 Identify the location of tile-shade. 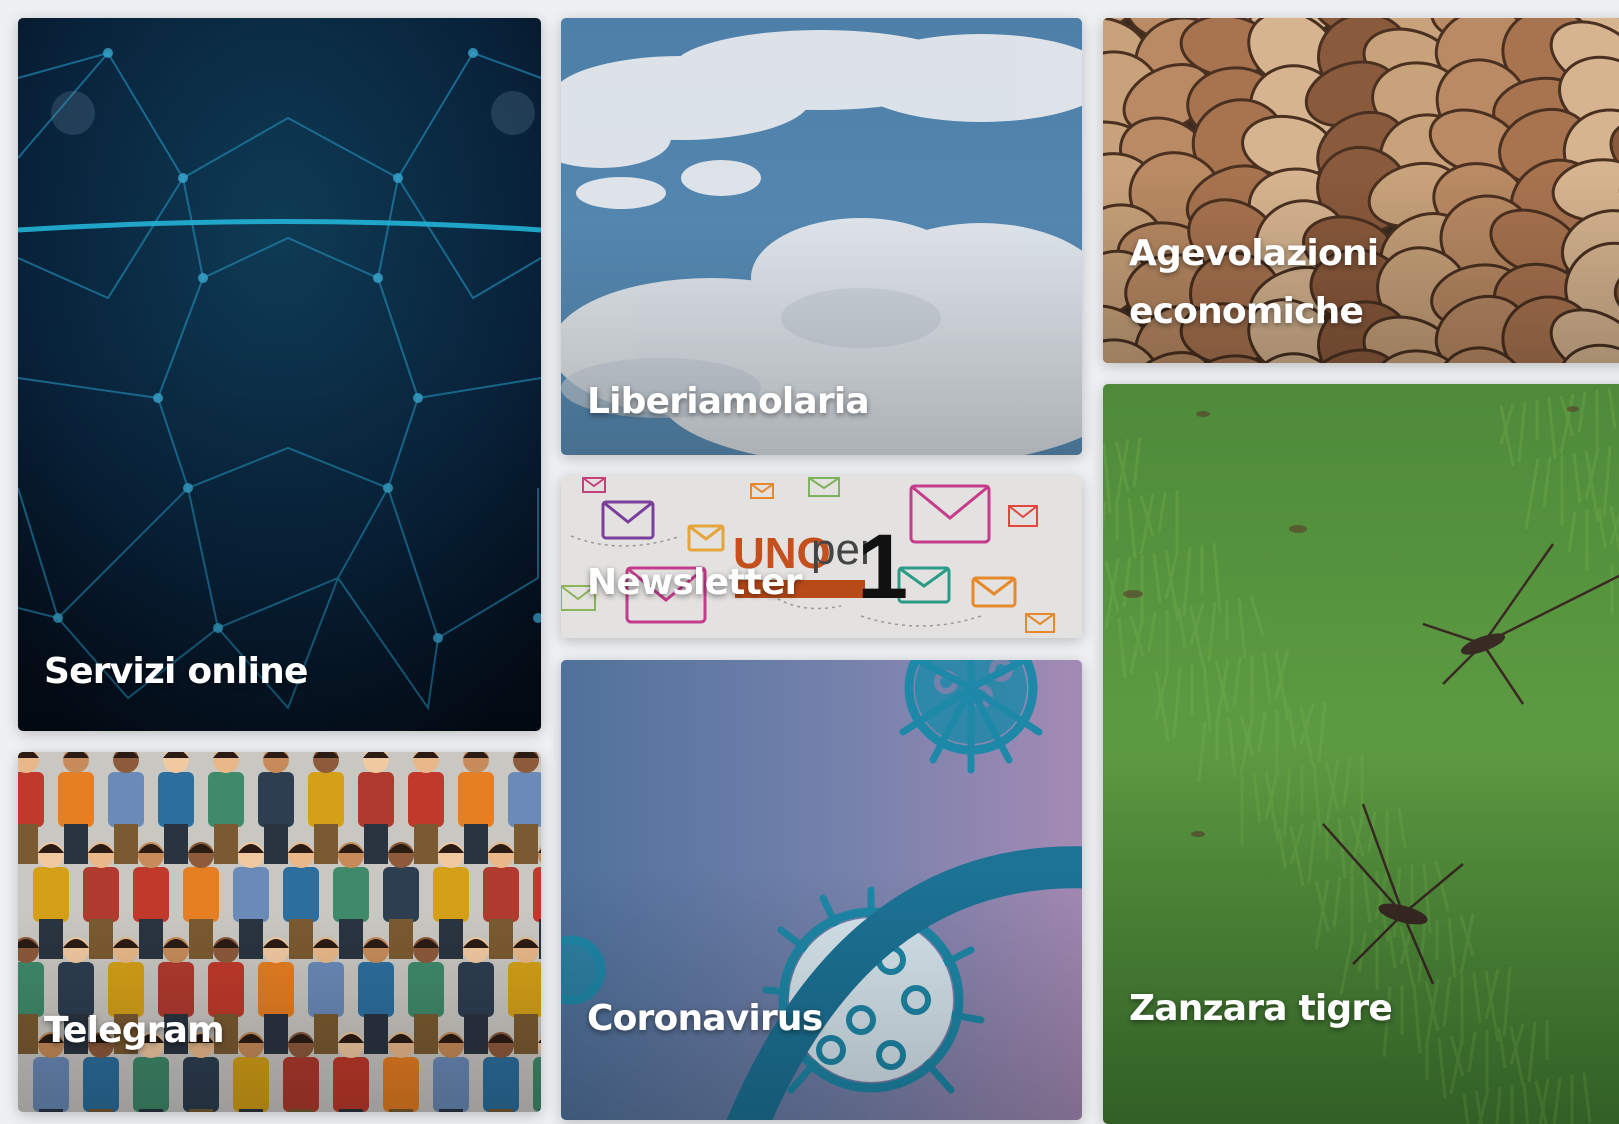
(821, 890).